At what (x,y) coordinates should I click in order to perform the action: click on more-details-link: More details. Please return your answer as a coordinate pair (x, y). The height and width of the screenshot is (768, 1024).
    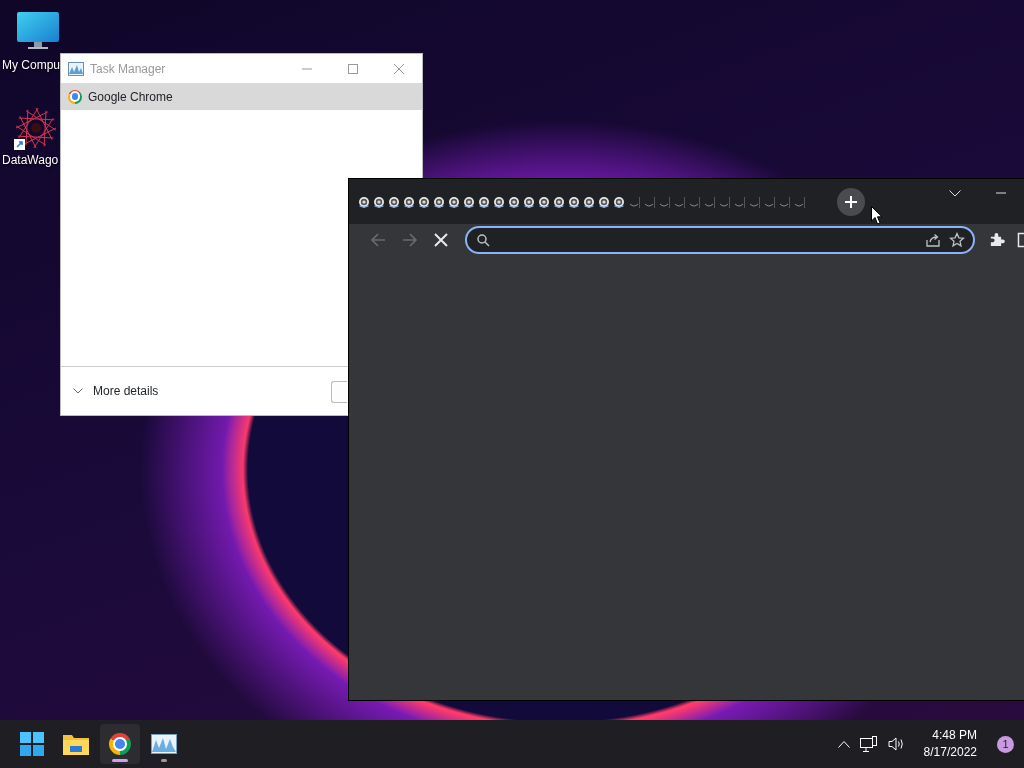
    Looking at the image, I should click on (126, 391).